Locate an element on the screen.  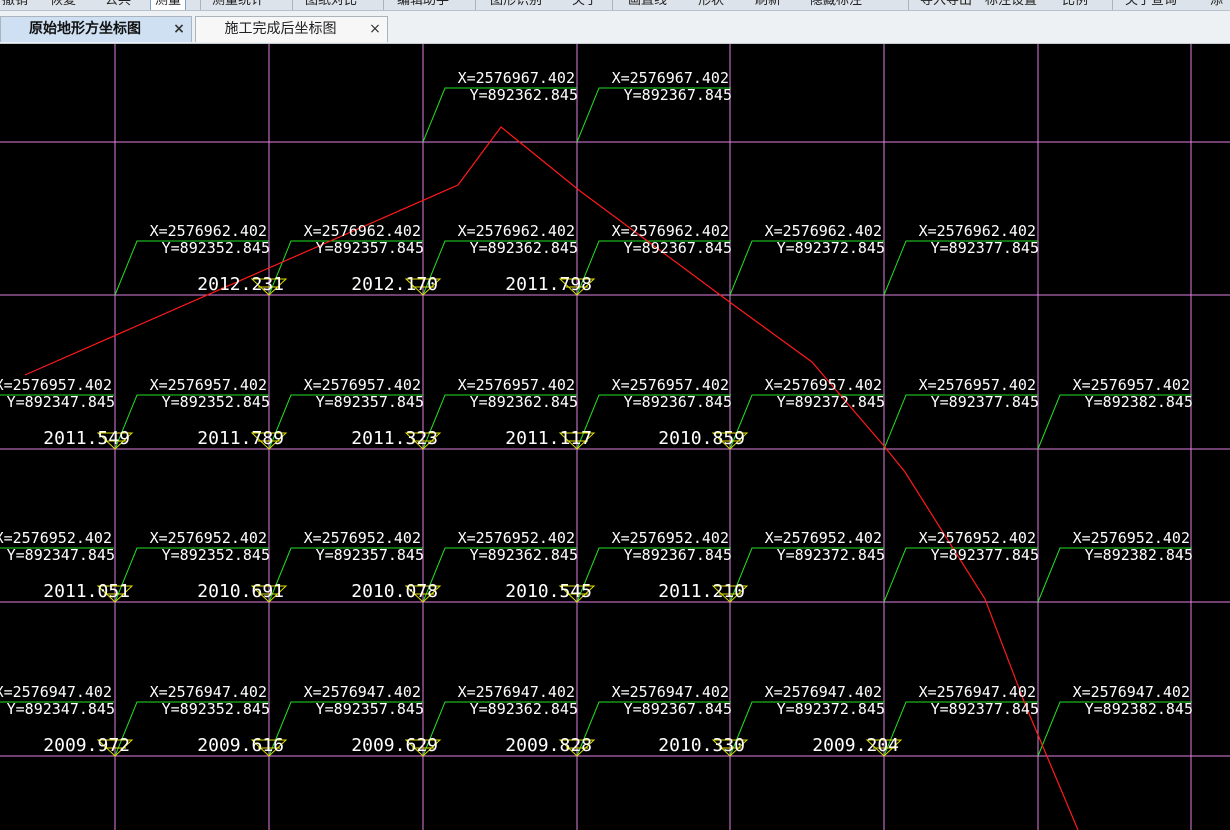
menu-redo: 恢复 is located at coordinates (63, 5).